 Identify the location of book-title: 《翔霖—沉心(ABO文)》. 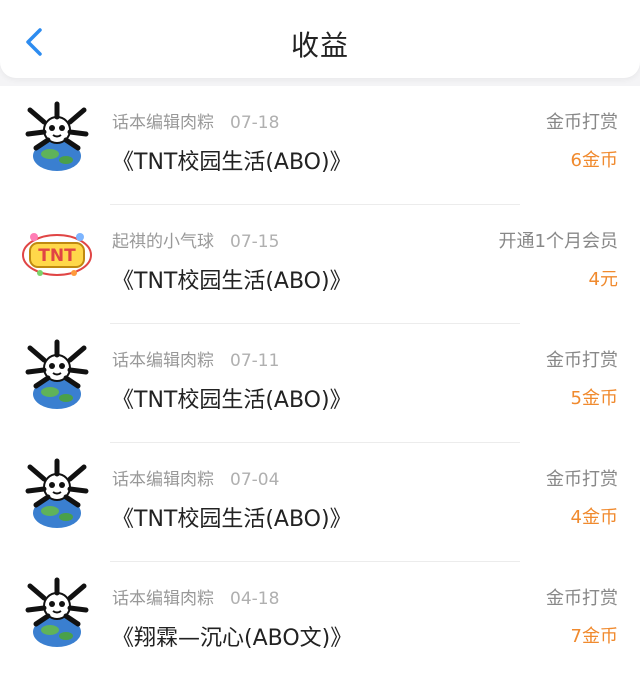
(232, 638).